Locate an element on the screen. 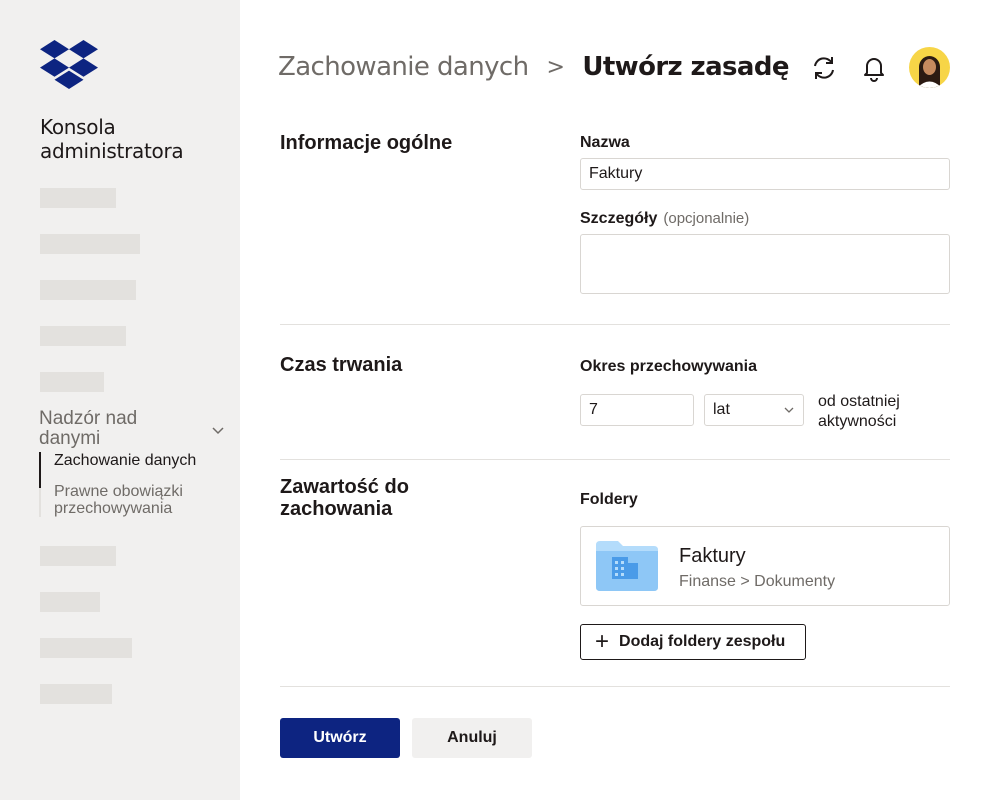  name-label: Nazwa is located at coordinates (605, 142).